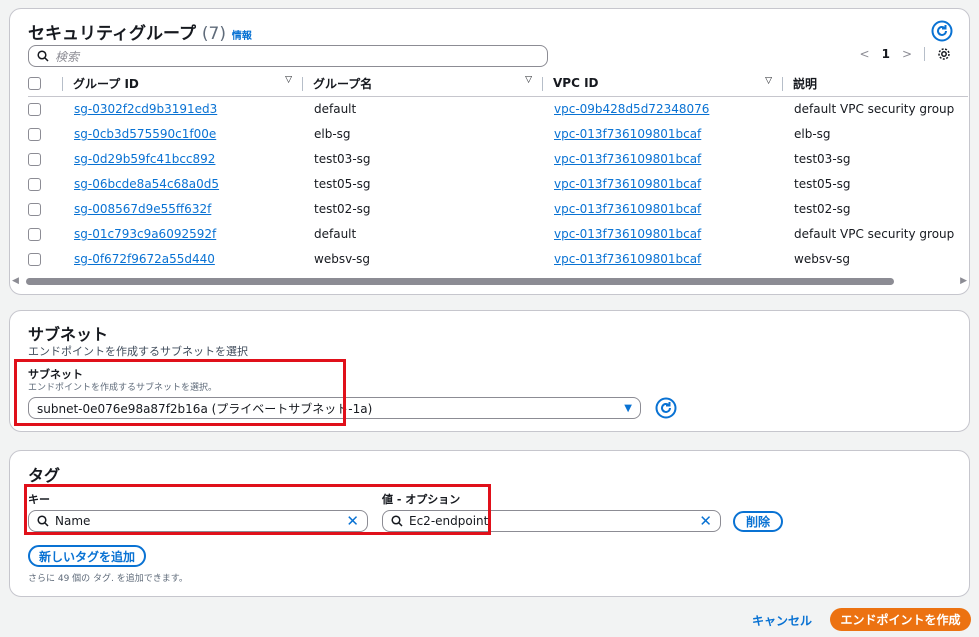  I want to click on group-id-link: sg-0d29b59fc41bcc892, so click(144, 159).